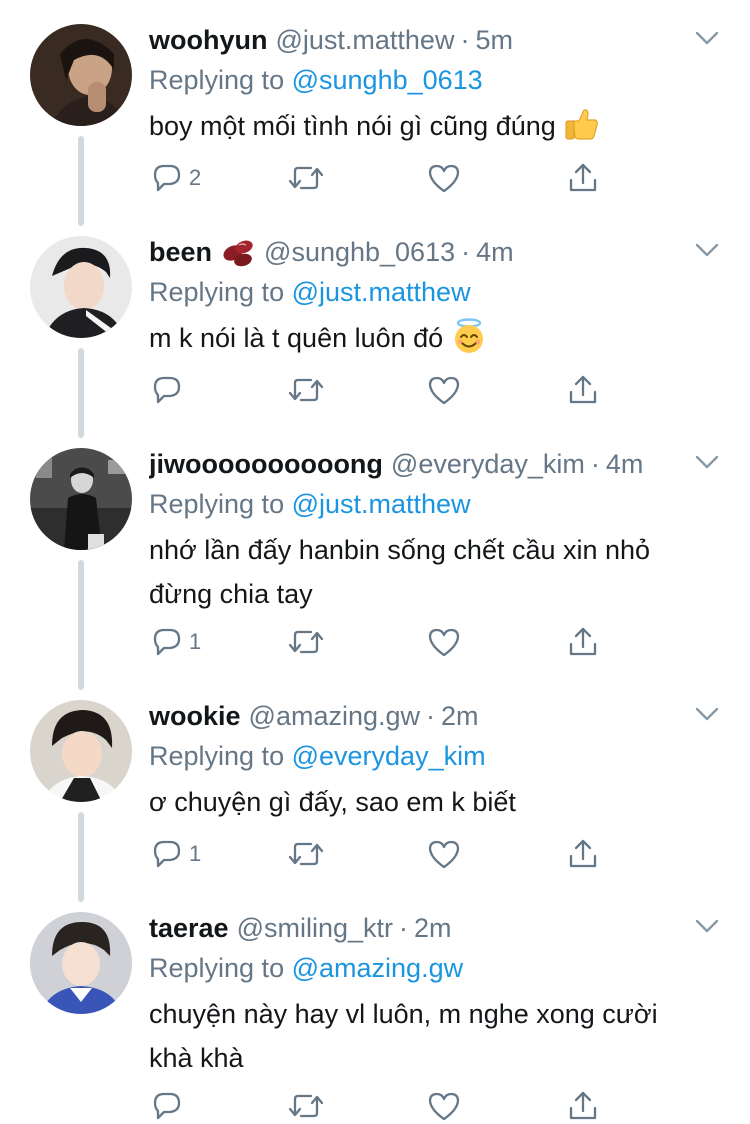 This screenshot has width=750, height=1124. I want to click on reply-count: 1, so click(195, 641).